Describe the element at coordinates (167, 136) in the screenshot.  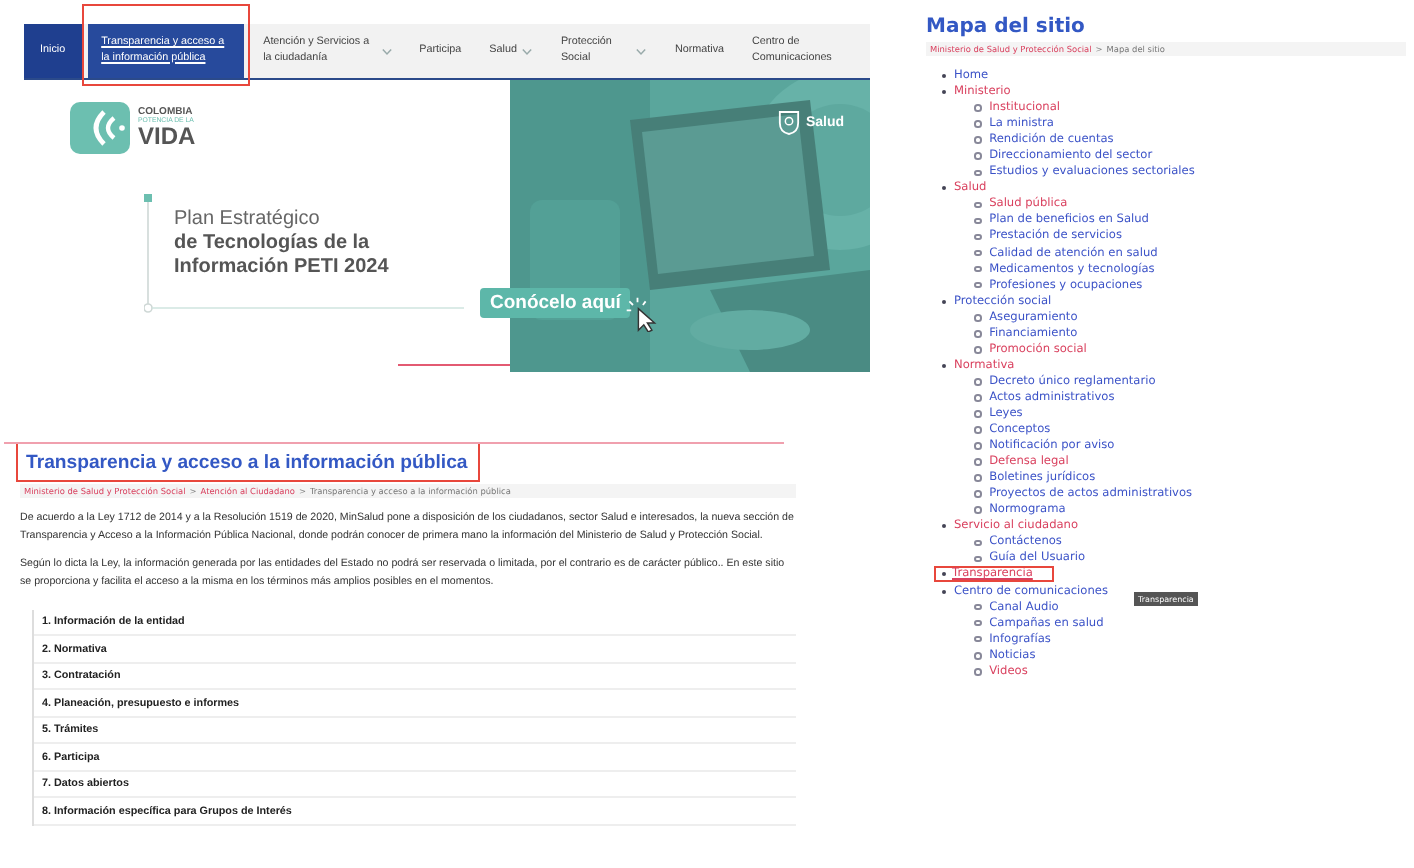
I see `logo-wordmark: VIDA` at that location.